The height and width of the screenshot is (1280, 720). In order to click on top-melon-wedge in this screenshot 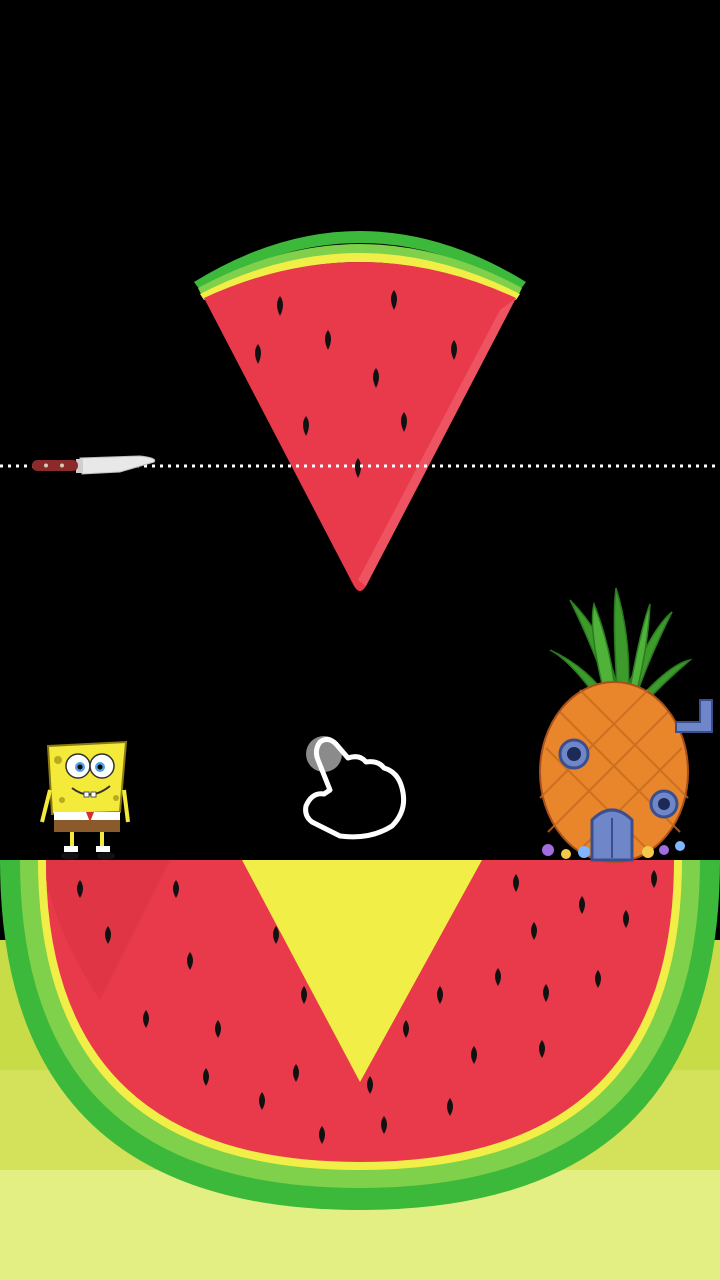, I will do `click(360, 411)`.